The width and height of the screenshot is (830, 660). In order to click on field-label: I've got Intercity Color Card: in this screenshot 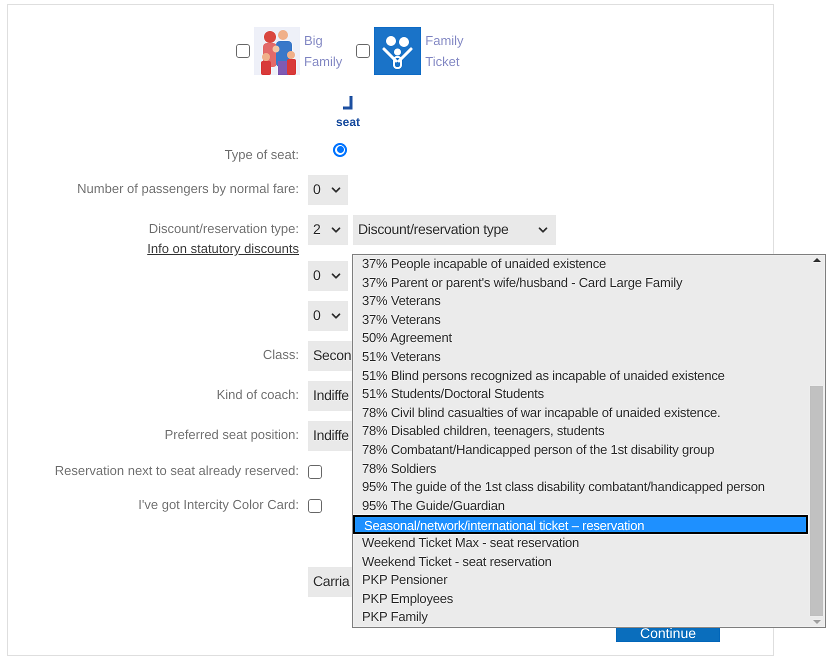, I will do `click(218, 505)`.